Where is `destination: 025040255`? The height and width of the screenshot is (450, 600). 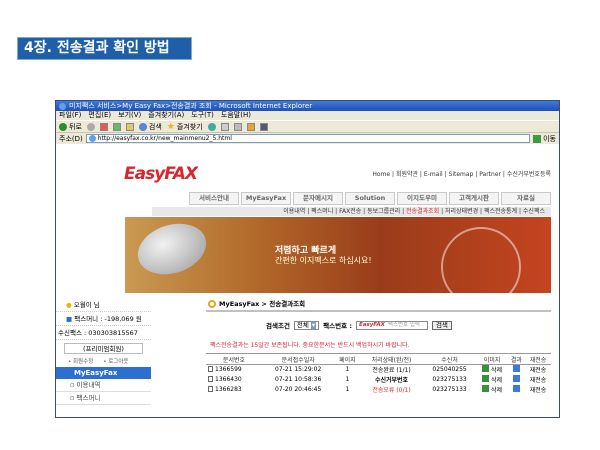
destination: 025040255 is located at coordinates (449, 370).